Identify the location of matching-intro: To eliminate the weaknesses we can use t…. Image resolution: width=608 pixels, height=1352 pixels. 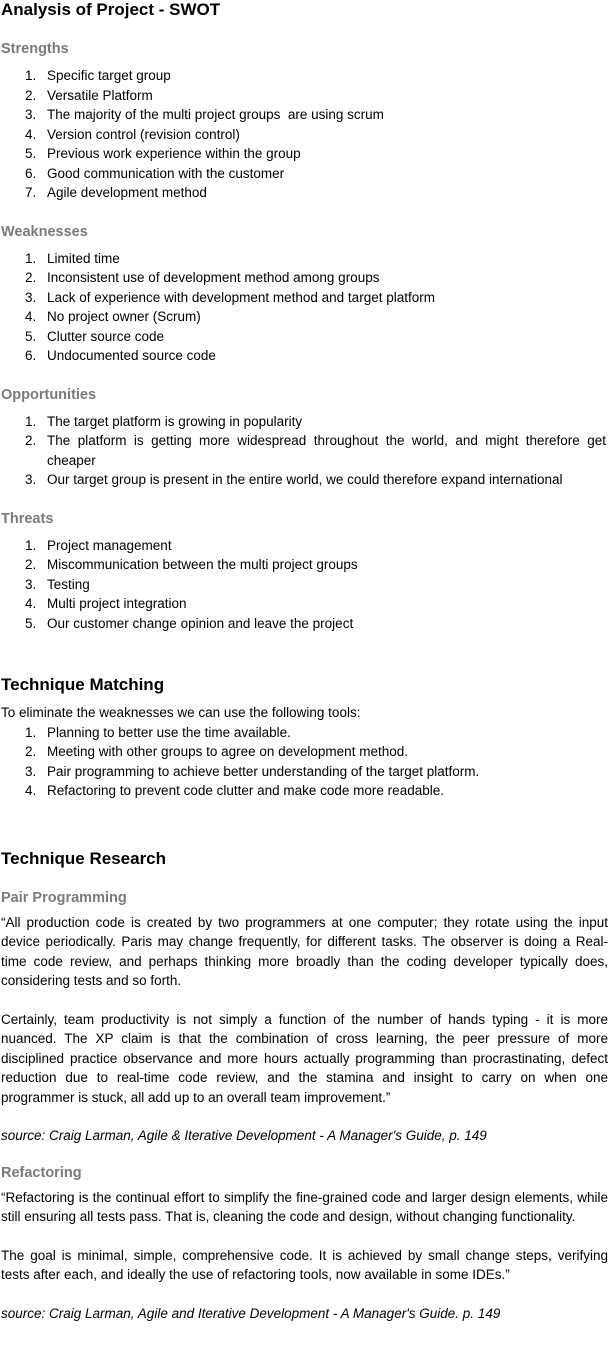
(181, 712).